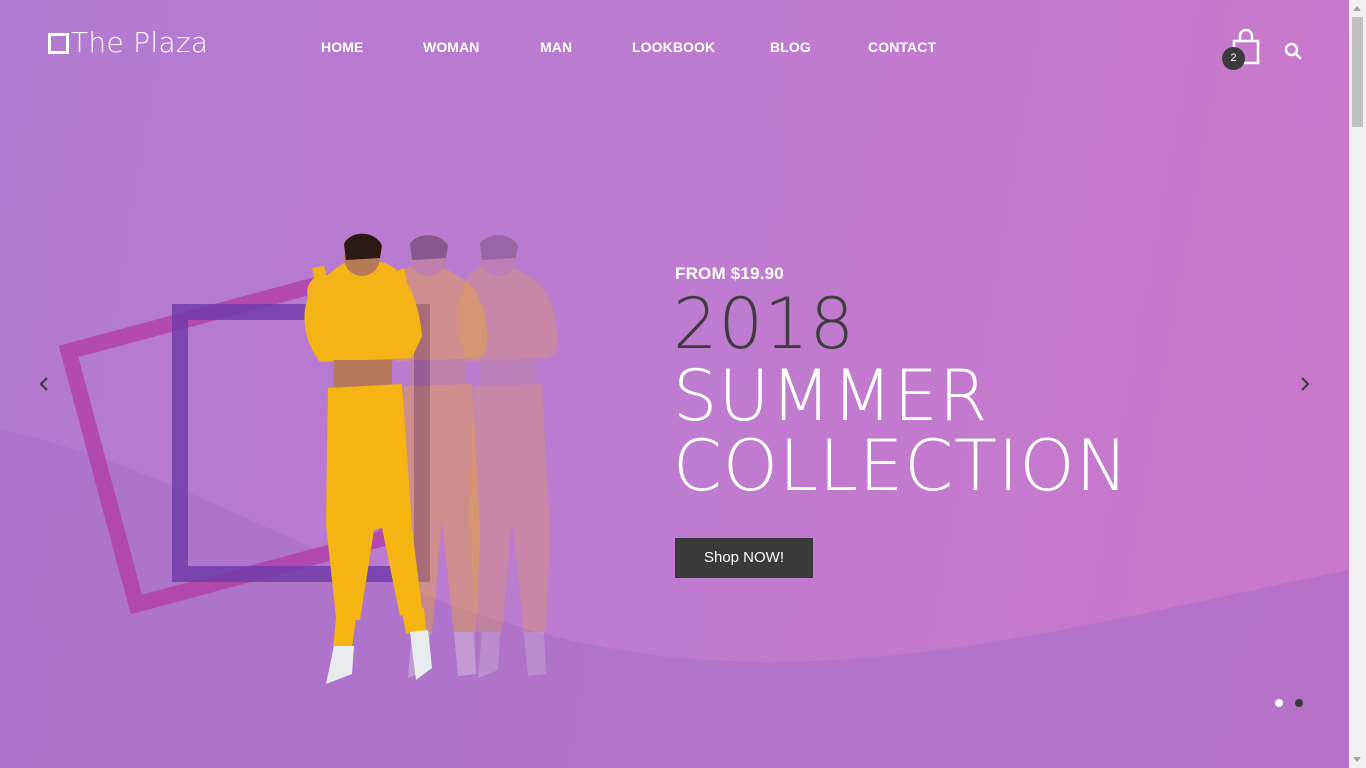  Describe the element at coordinates (1293, 51) in the screenshot. I see `search-icon` at that location.